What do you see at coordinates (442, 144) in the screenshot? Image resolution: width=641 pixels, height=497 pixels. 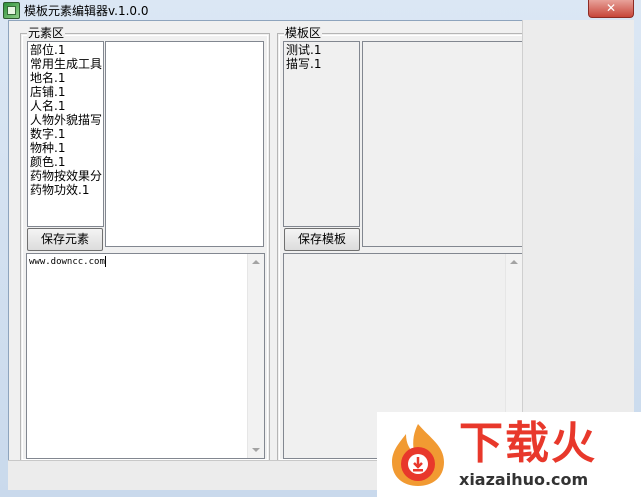 I see `template-values-list` at bounding box center [442, 144].